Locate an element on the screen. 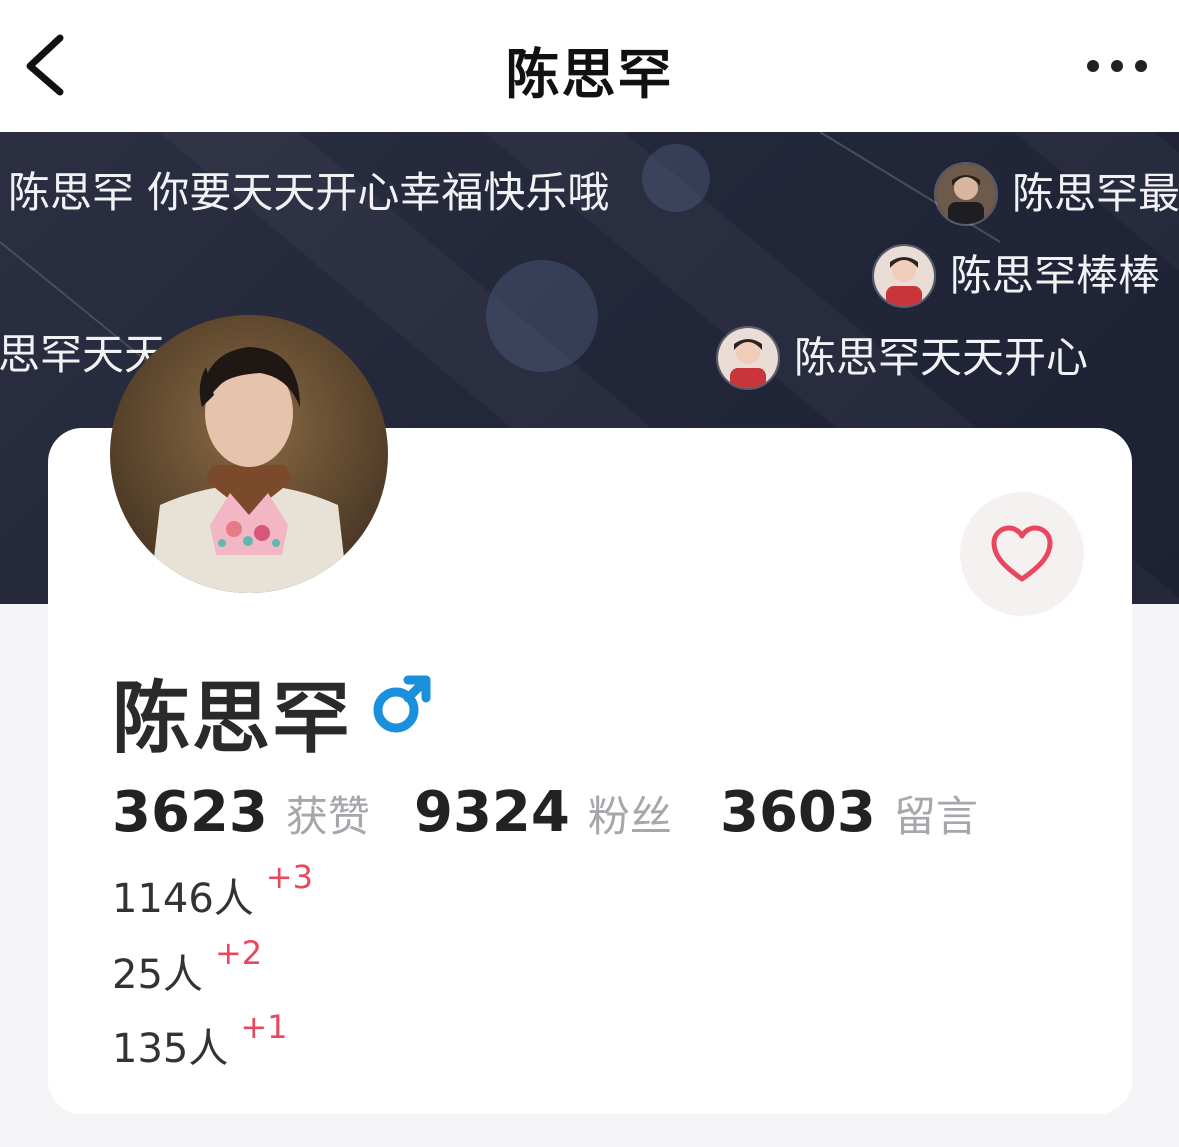  danmaku-message: 陈思罕棒棒 is located at coordinates (1016, 276).